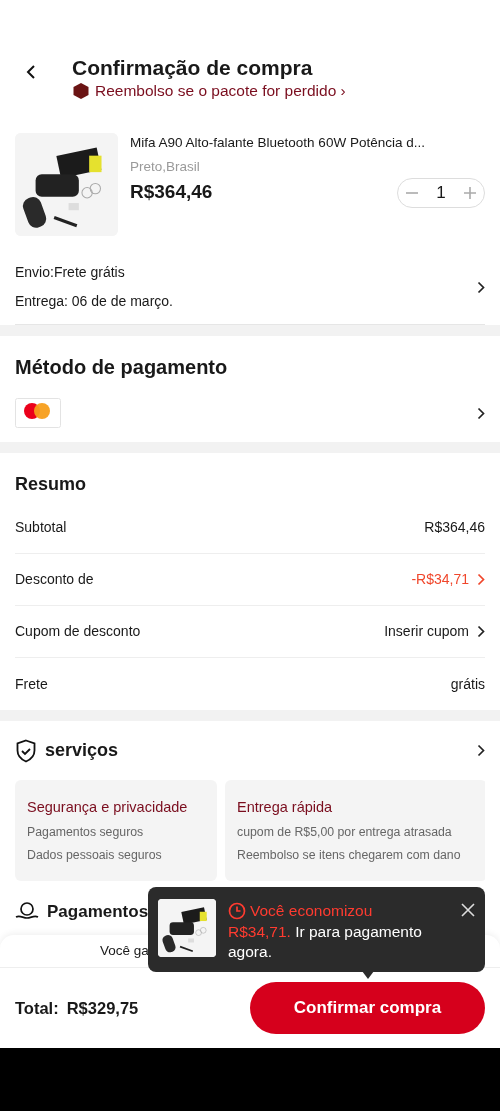 The height and width of the screenshot is (1111, 500). I want to click on summary-value: R$364,46, so click(454, 527).